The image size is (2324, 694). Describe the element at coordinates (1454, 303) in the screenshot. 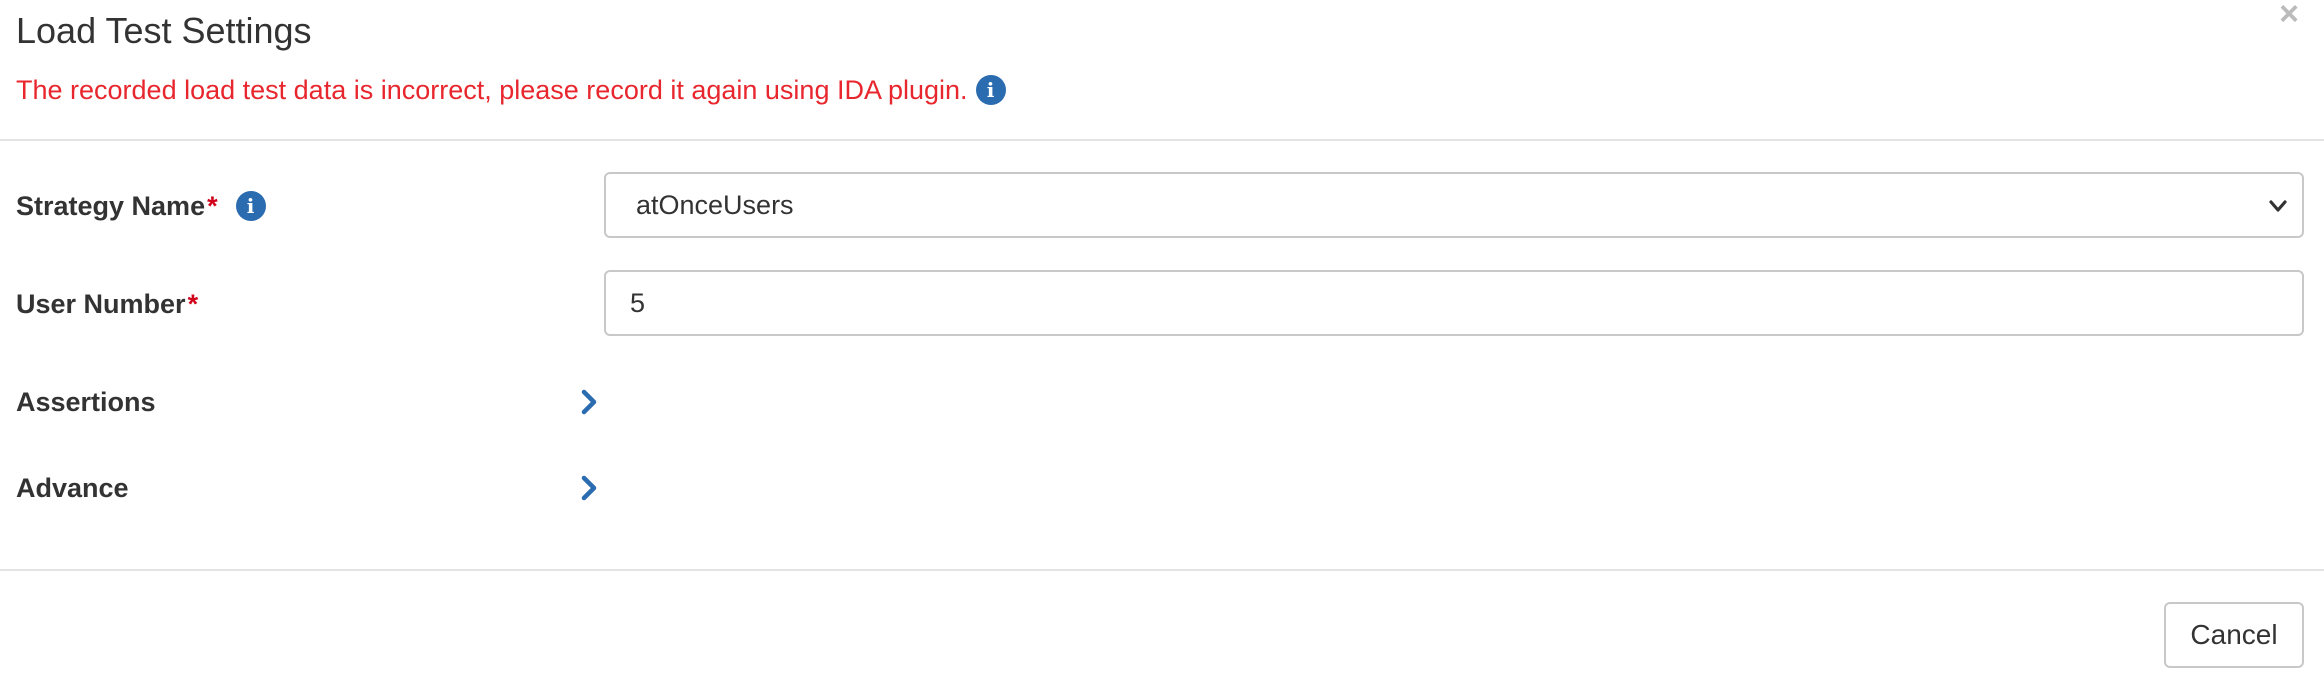

I see `user-number-input: 5` at that location.